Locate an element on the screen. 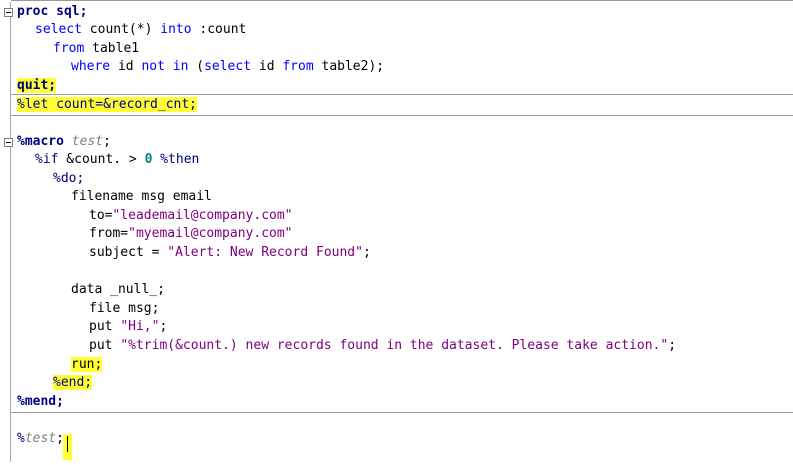 The width and height of the screenshot is (793, 465). code-line: file msg; is located at coordinates (124, 309).